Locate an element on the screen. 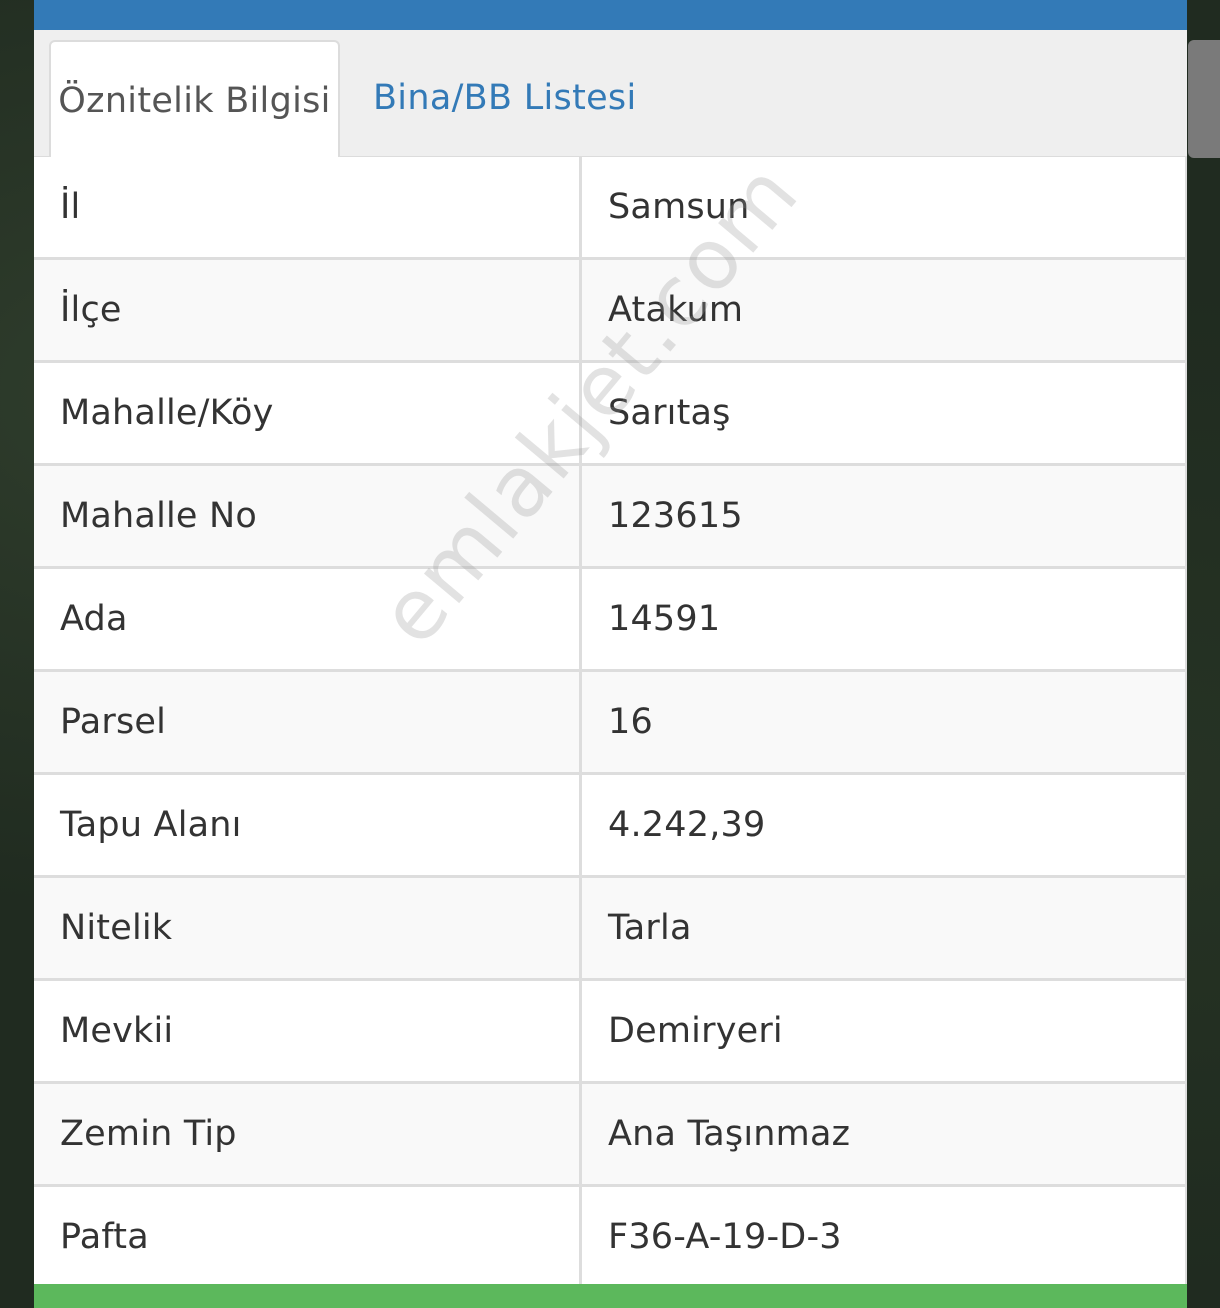 The image size is (1220, 1308). attribute-value: Demiryeri is located at coordinates (695, 1031).